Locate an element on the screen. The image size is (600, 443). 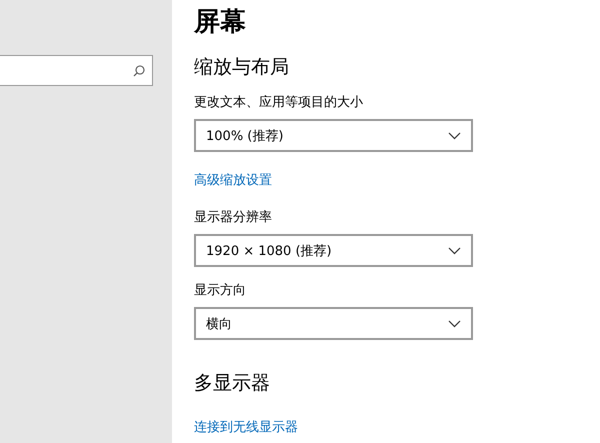
section-heading: 缩放与布局 is located at coordinates (242, 67).